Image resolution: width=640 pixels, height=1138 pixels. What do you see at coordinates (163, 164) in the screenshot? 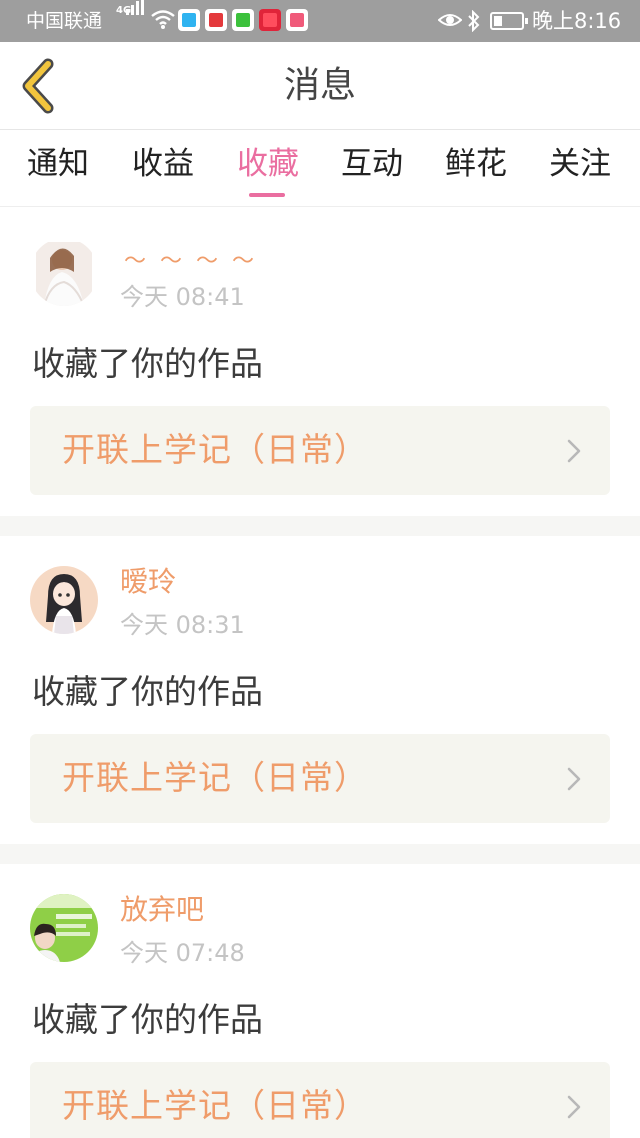
I see `tab-label: 收益` at bounding box center [163, 164].